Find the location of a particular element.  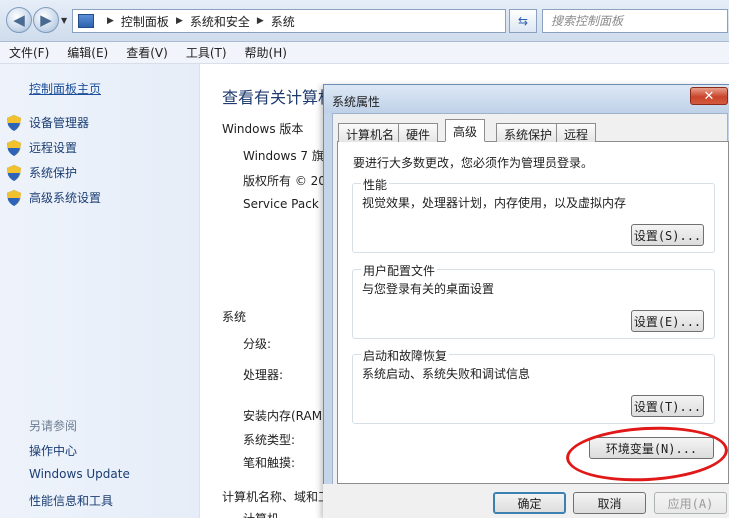

forward-button: ▶ is located at coordinates (46, 20).